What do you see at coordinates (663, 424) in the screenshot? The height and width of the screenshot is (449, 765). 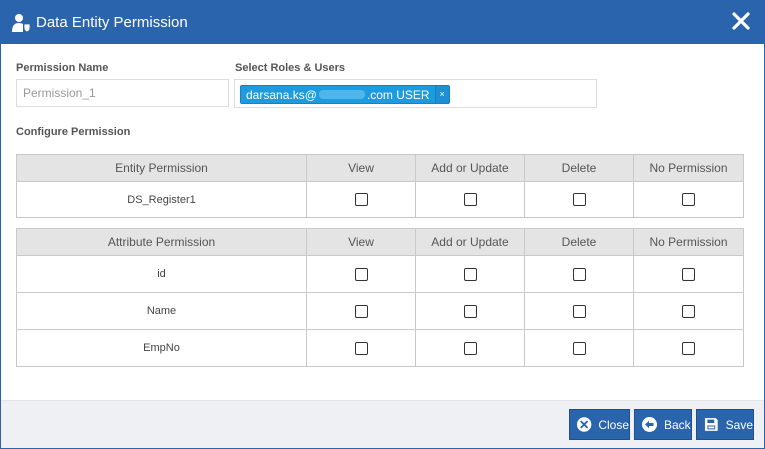 I see `back-button: Back` at bounding box center [663, 424].